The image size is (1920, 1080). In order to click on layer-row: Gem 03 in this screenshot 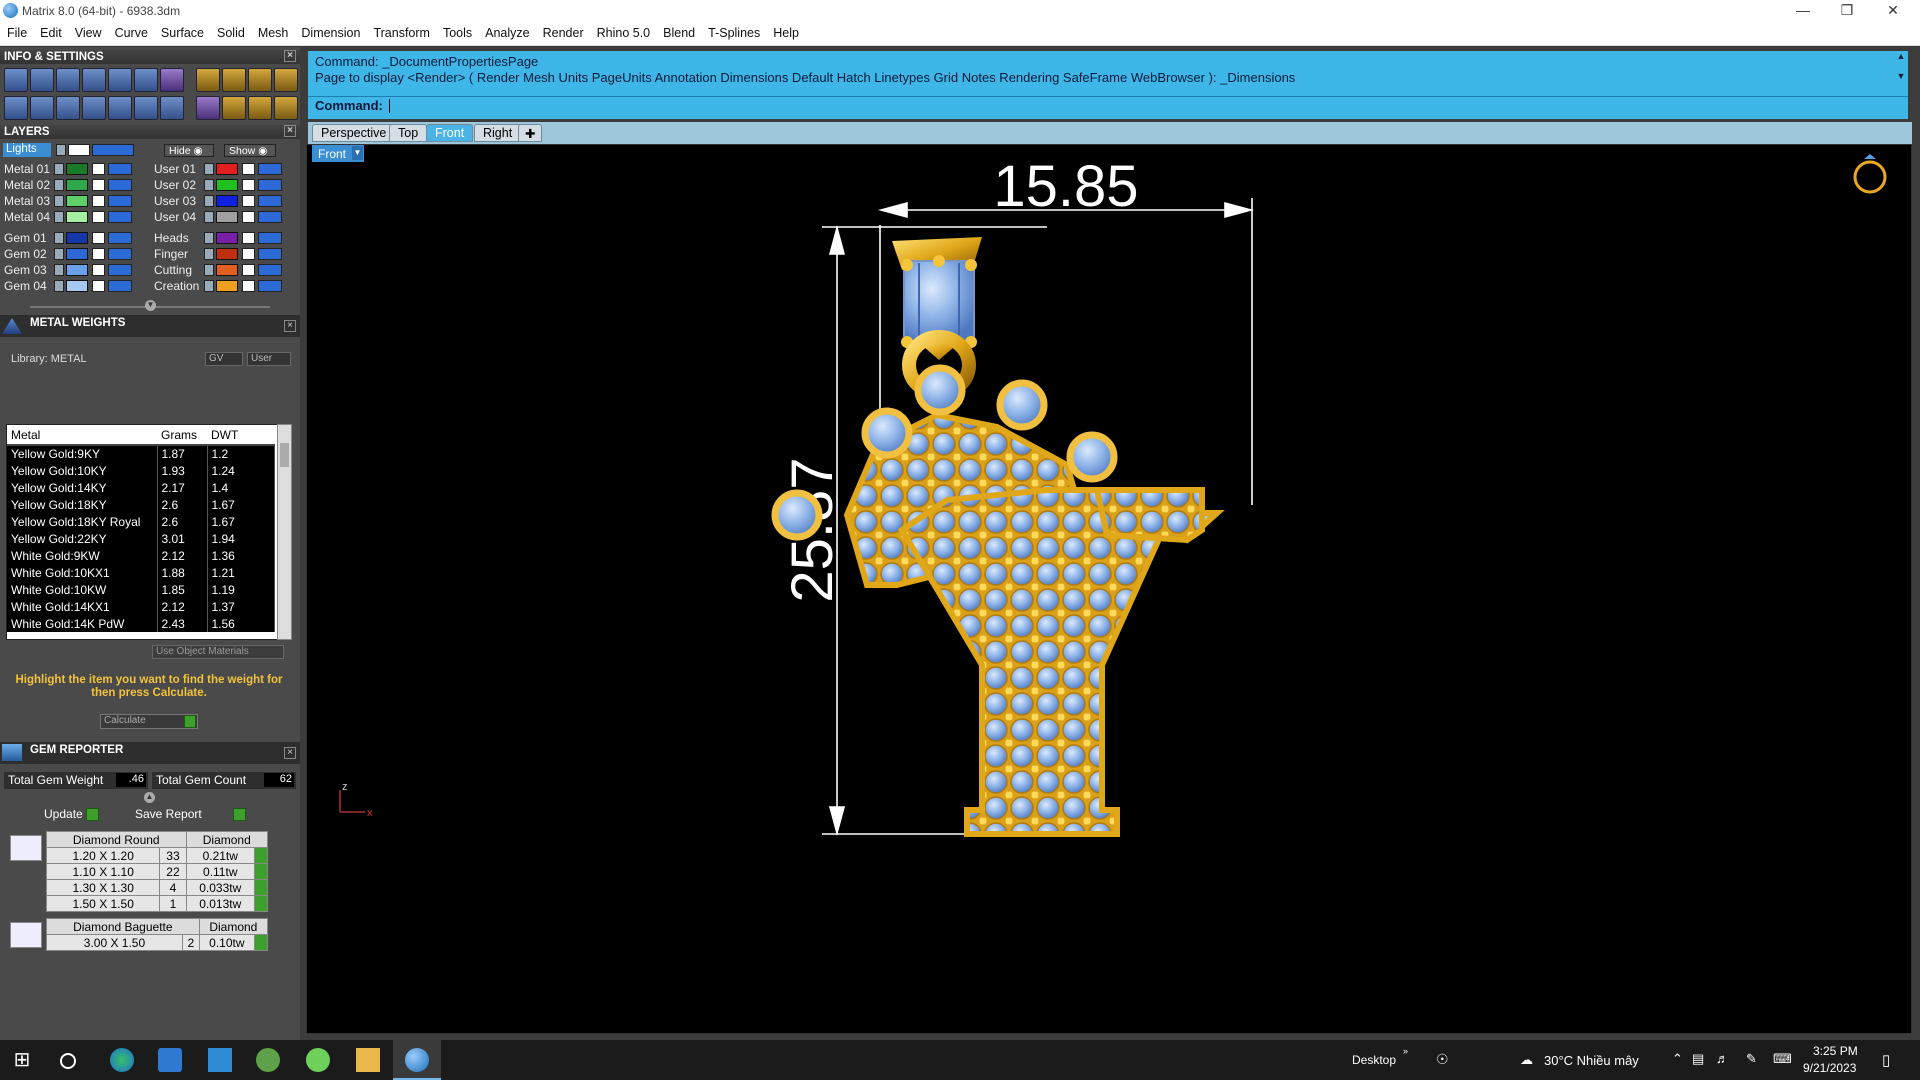, I will do `click(70, 270)`.